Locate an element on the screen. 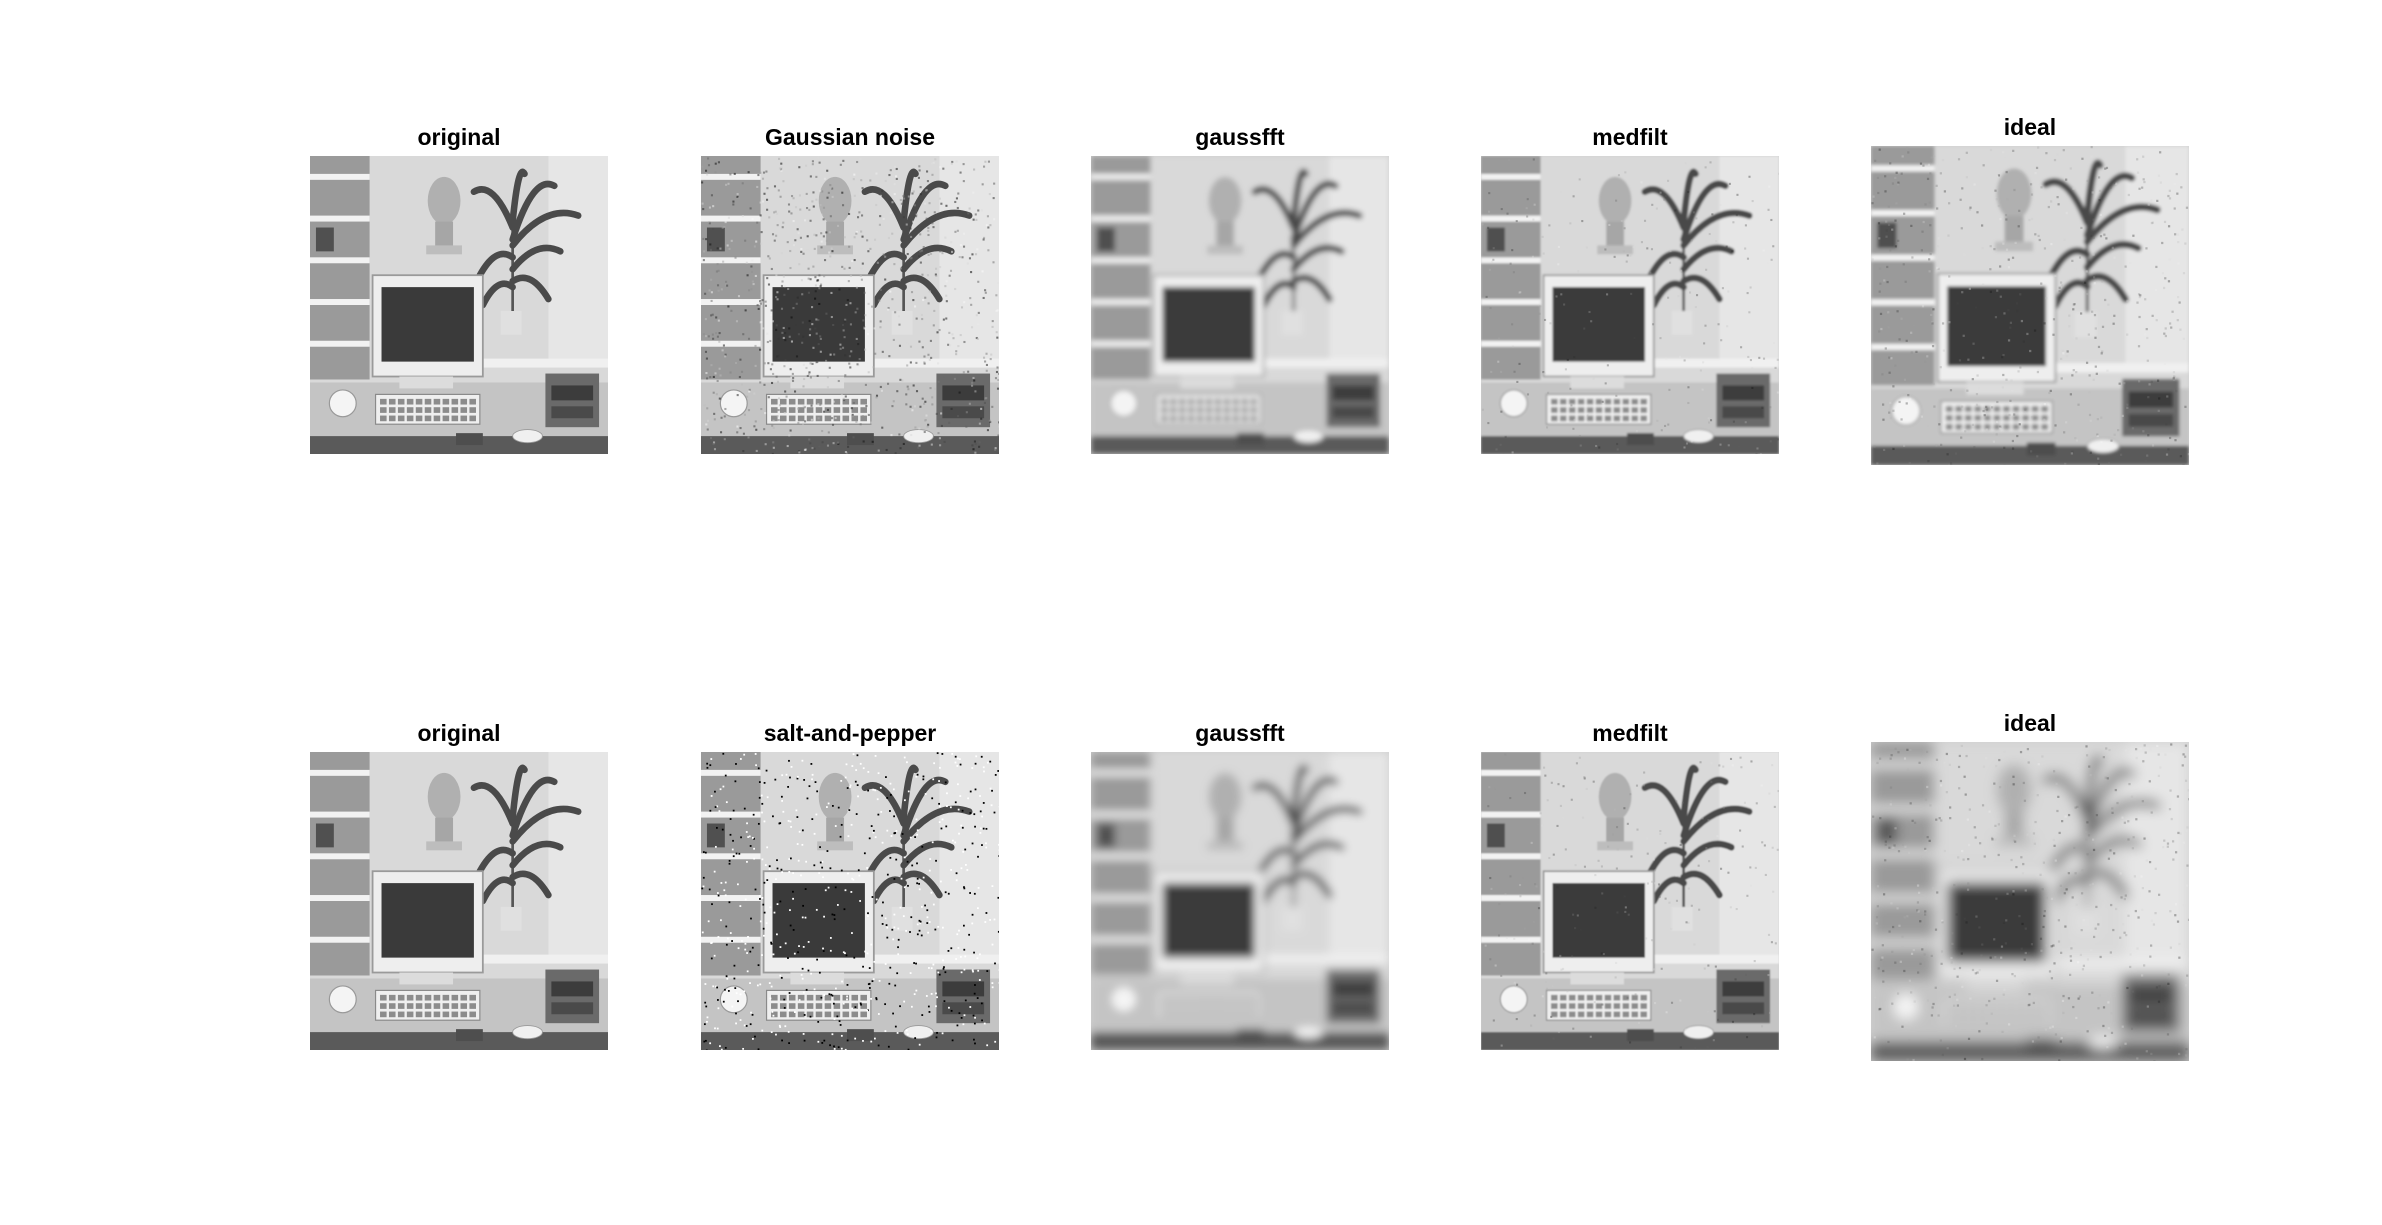  panel-r1-c3: gaussfft is located at coordinates (1240, 289).